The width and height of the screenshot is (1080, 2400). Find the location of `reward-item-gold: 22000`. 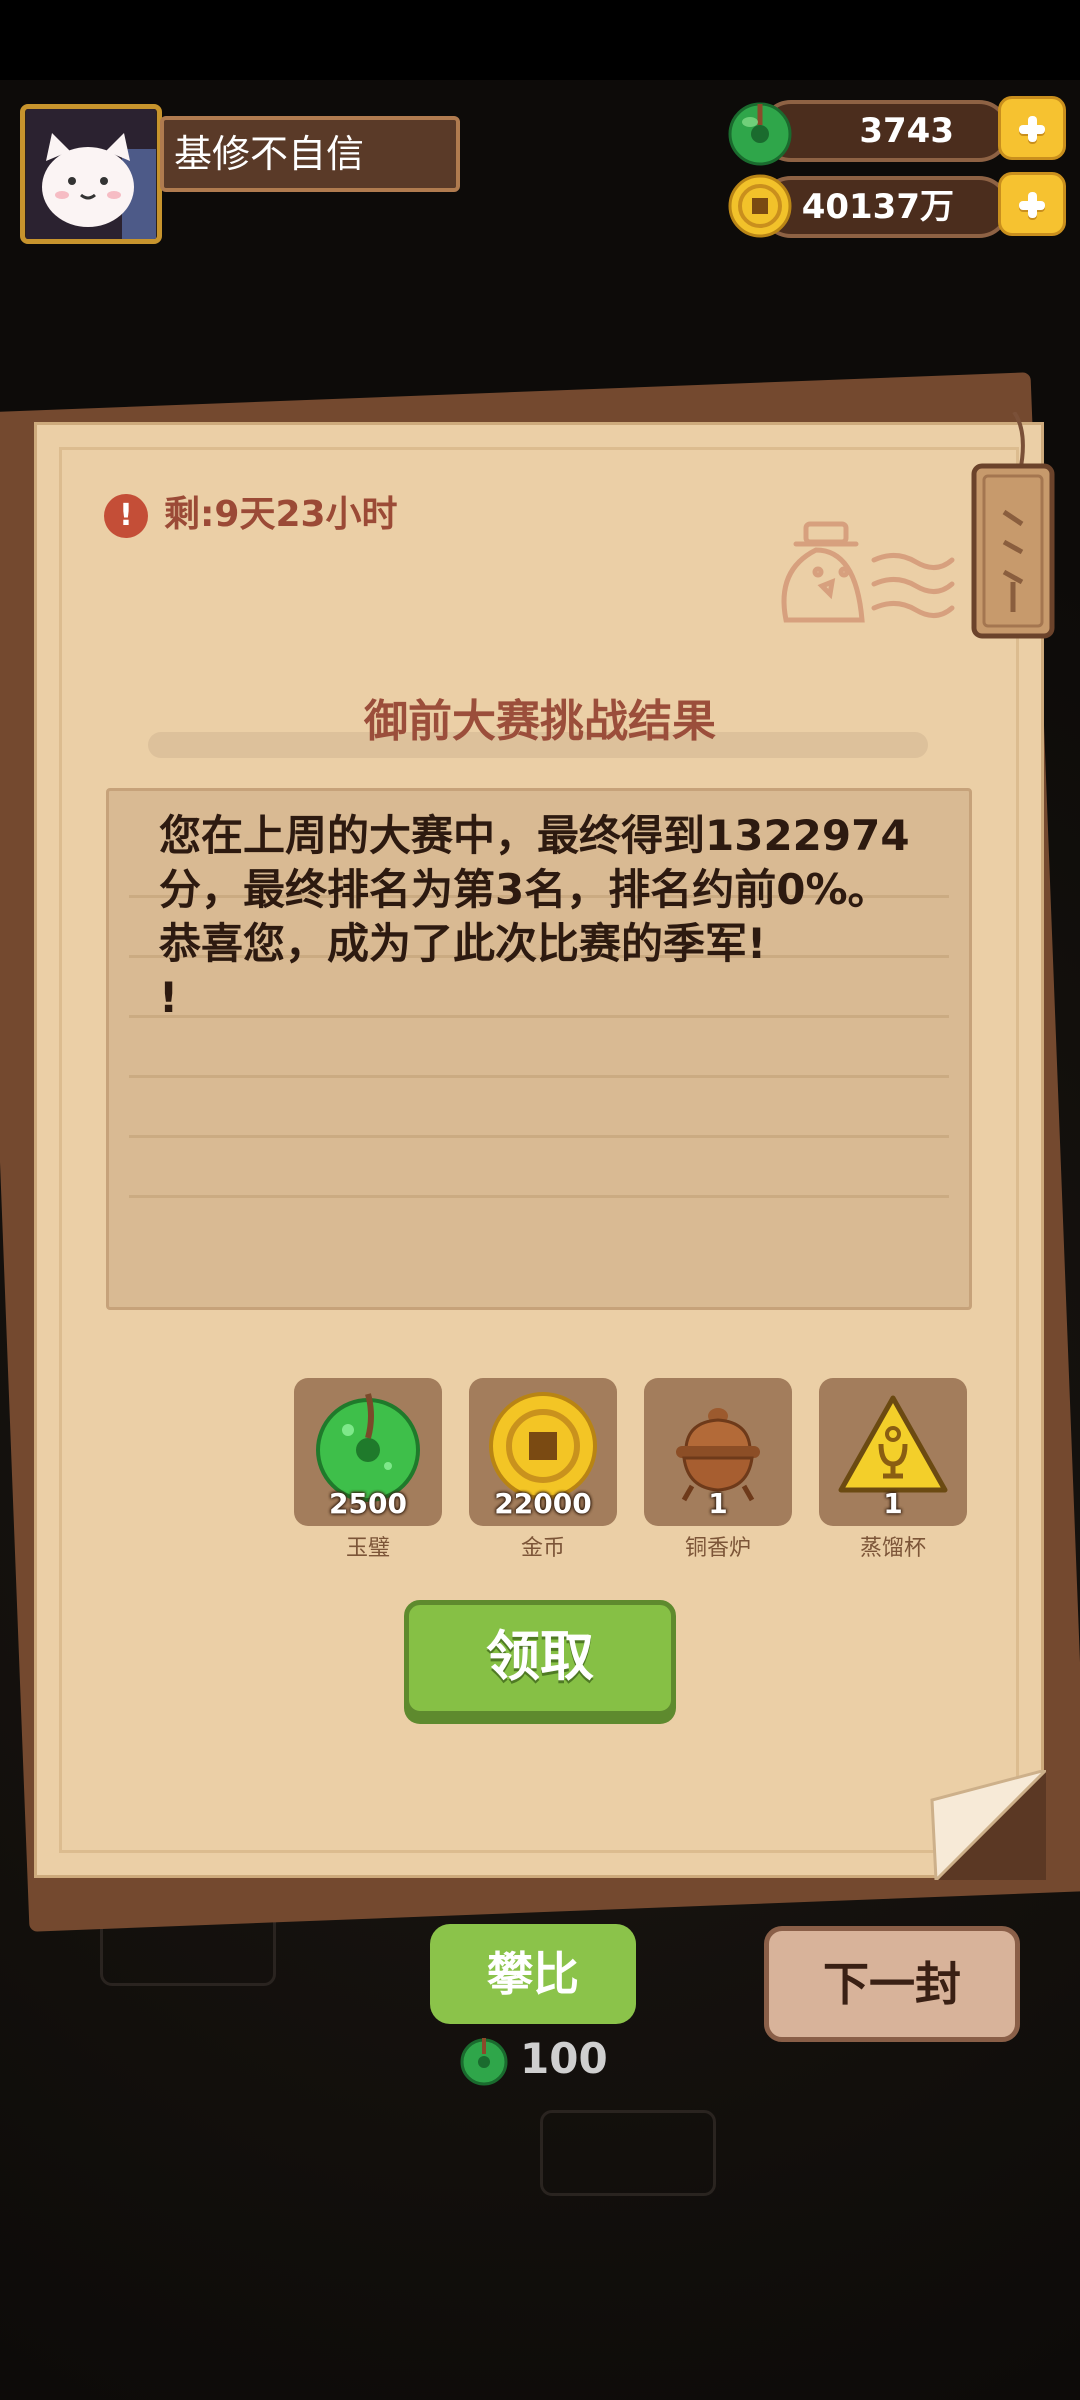

reward-item-gold: 22000 is located at coordinates (543, 1452).